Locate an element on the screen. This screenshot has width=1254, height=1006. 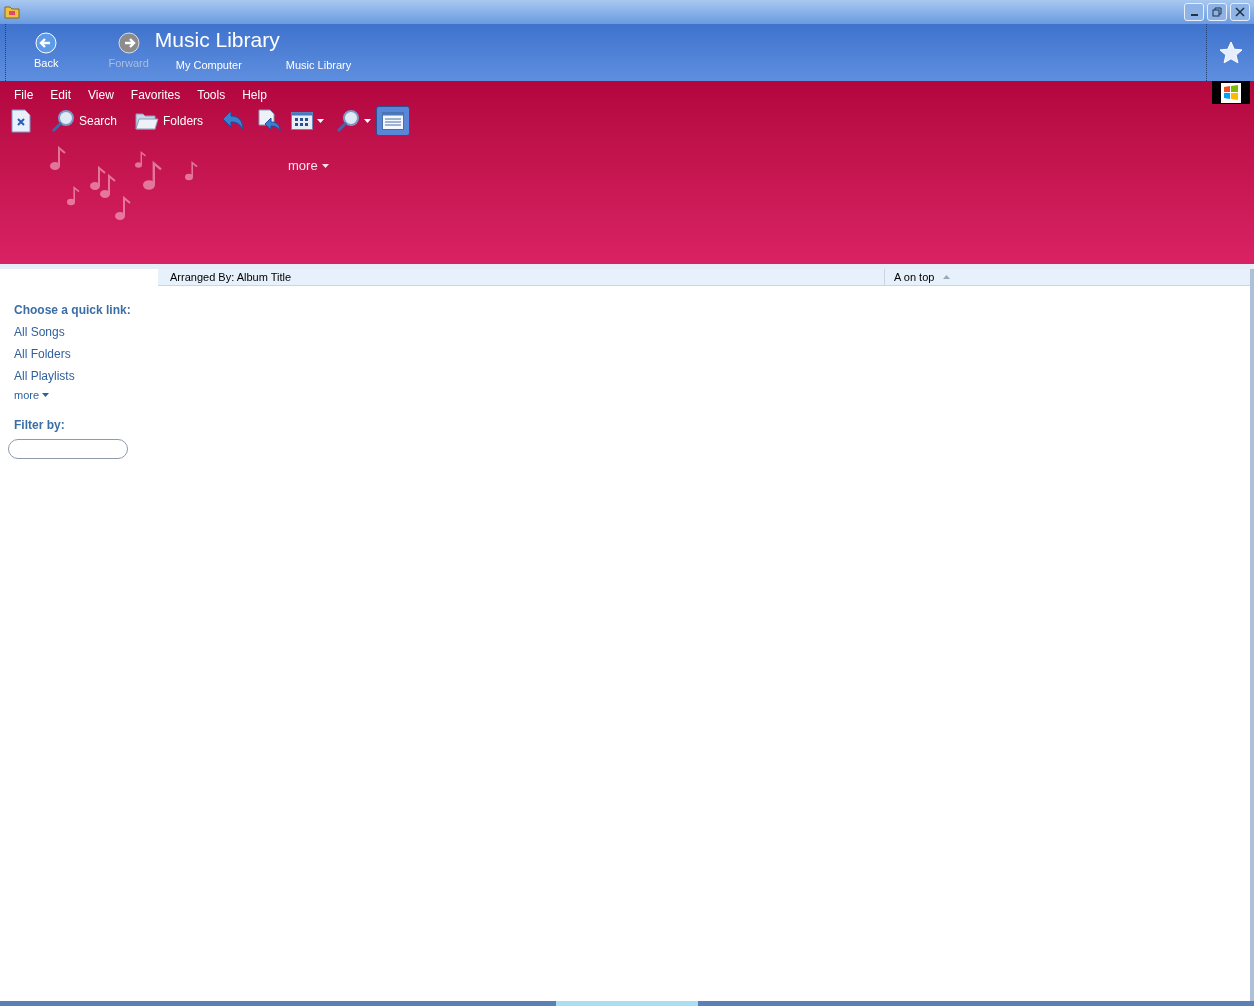
search-button: Search is located at coordinates (84, 121).